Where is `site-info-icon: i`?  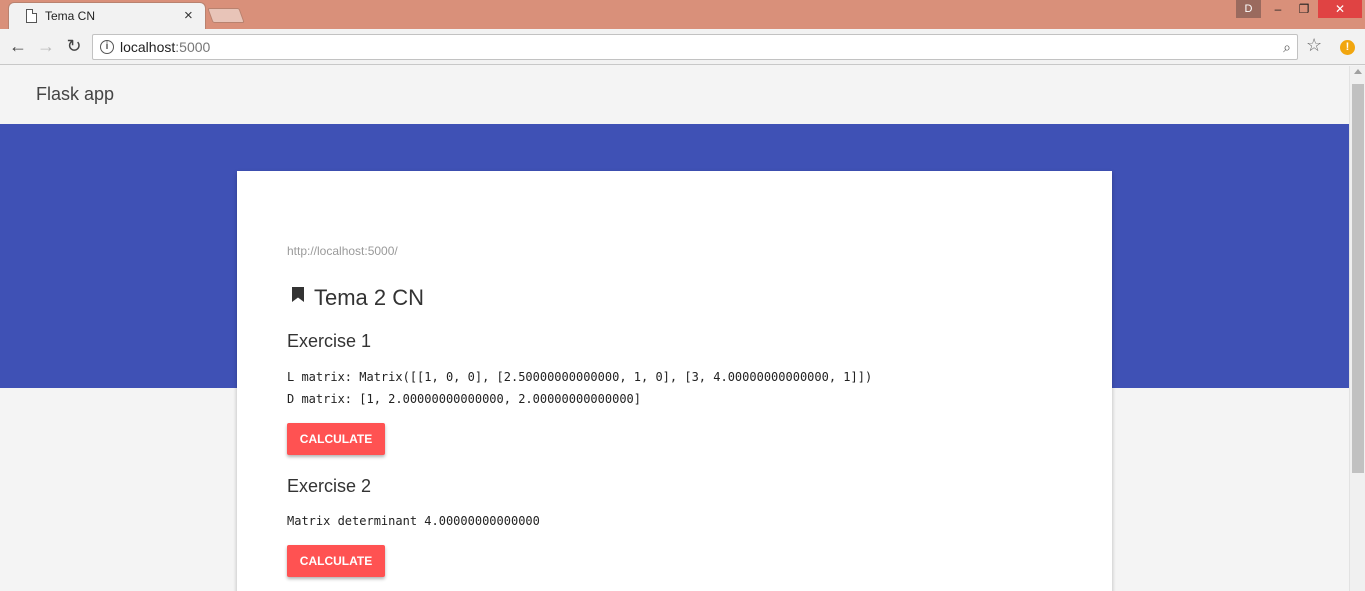 site-info-icon: i is located at coordinates (107, 47).